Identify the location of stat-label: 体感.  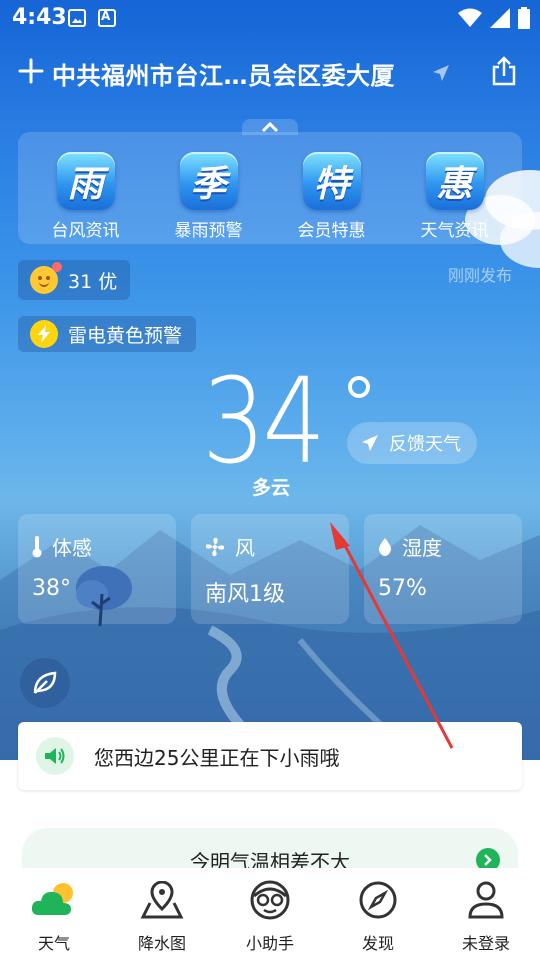
(72, 548).